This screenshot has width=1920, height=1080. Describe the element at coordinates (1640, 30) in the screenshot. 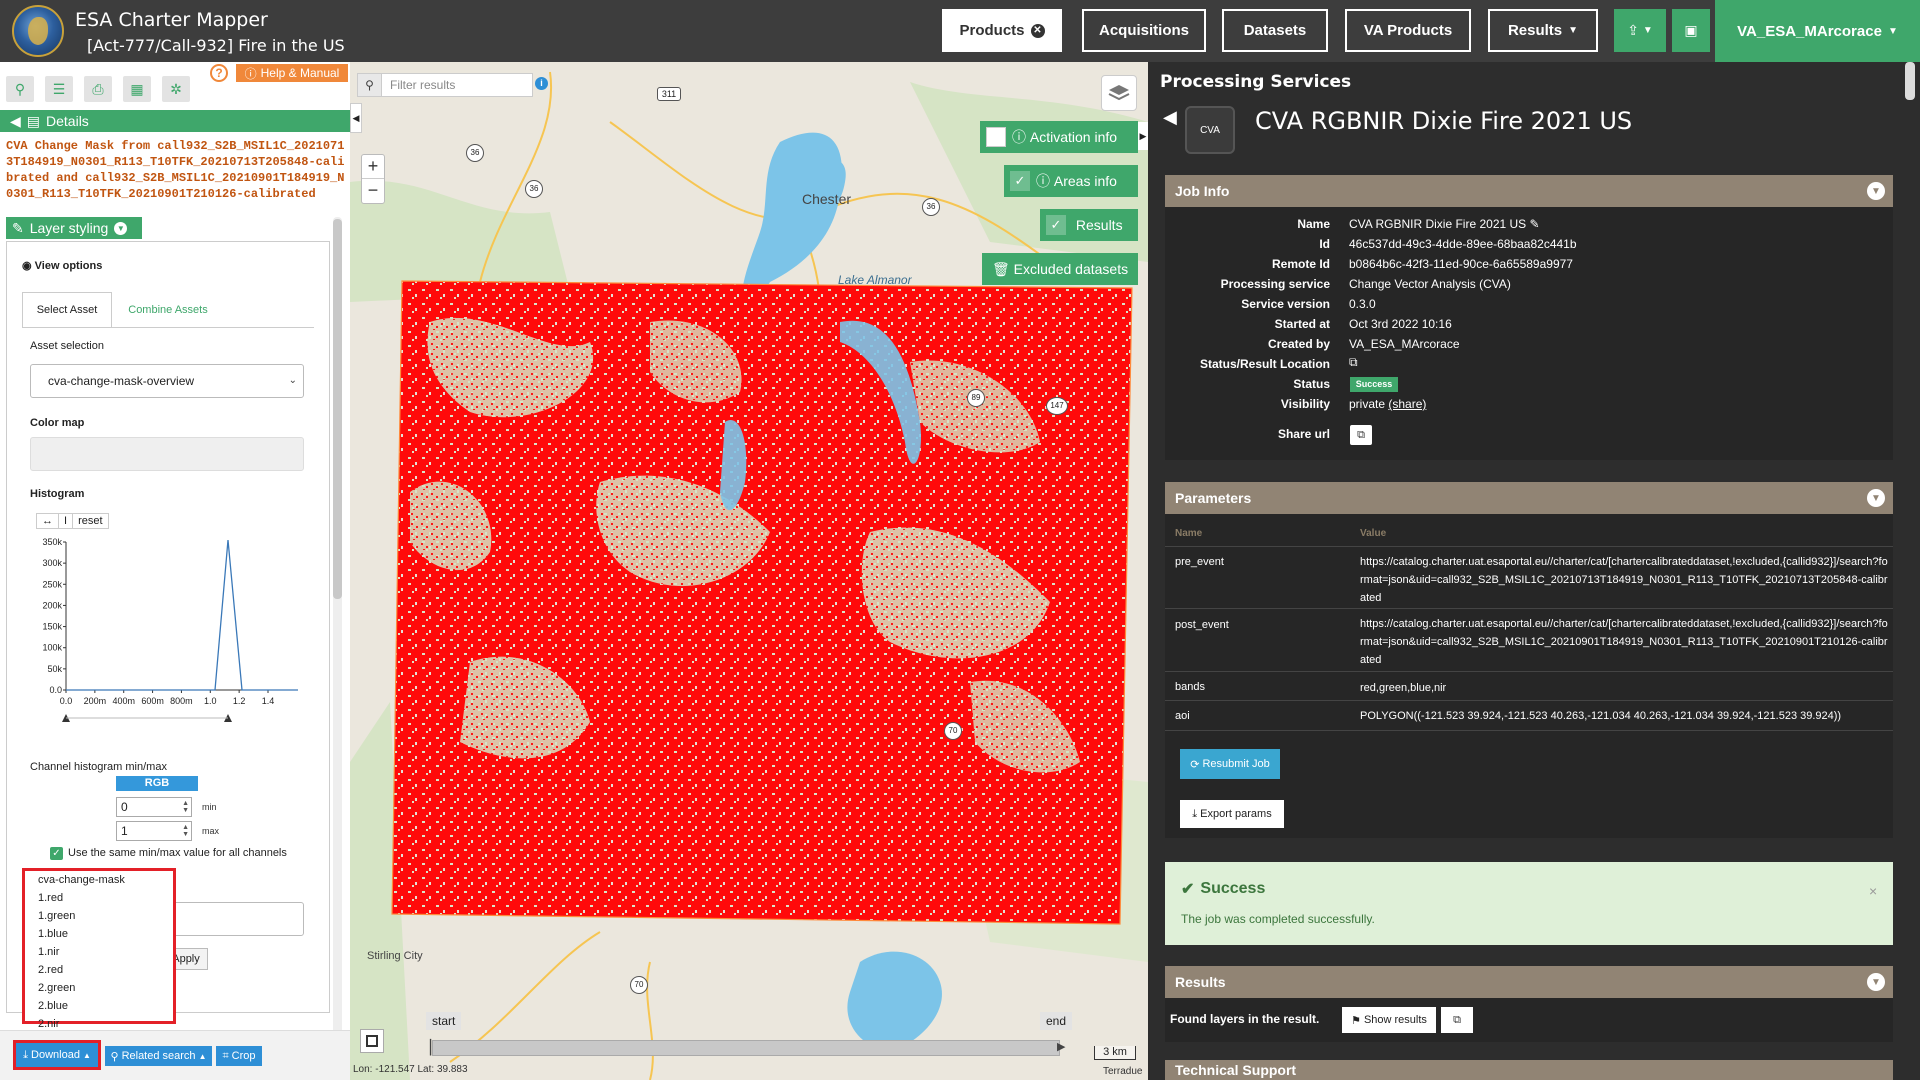

I see `upload-button: ⇪ ▼` at that location.